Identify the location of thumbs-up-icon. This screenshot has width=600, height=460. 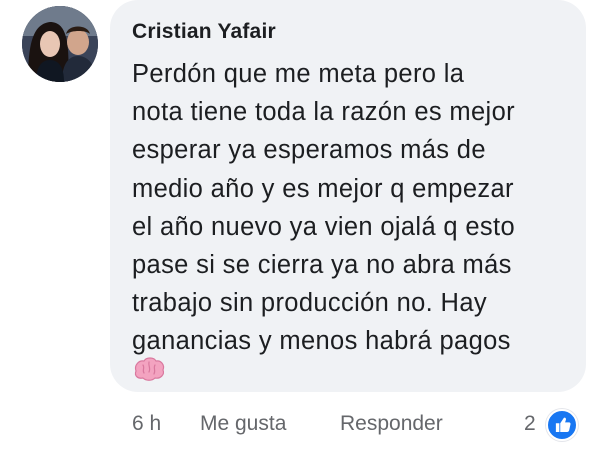
(562, 425).